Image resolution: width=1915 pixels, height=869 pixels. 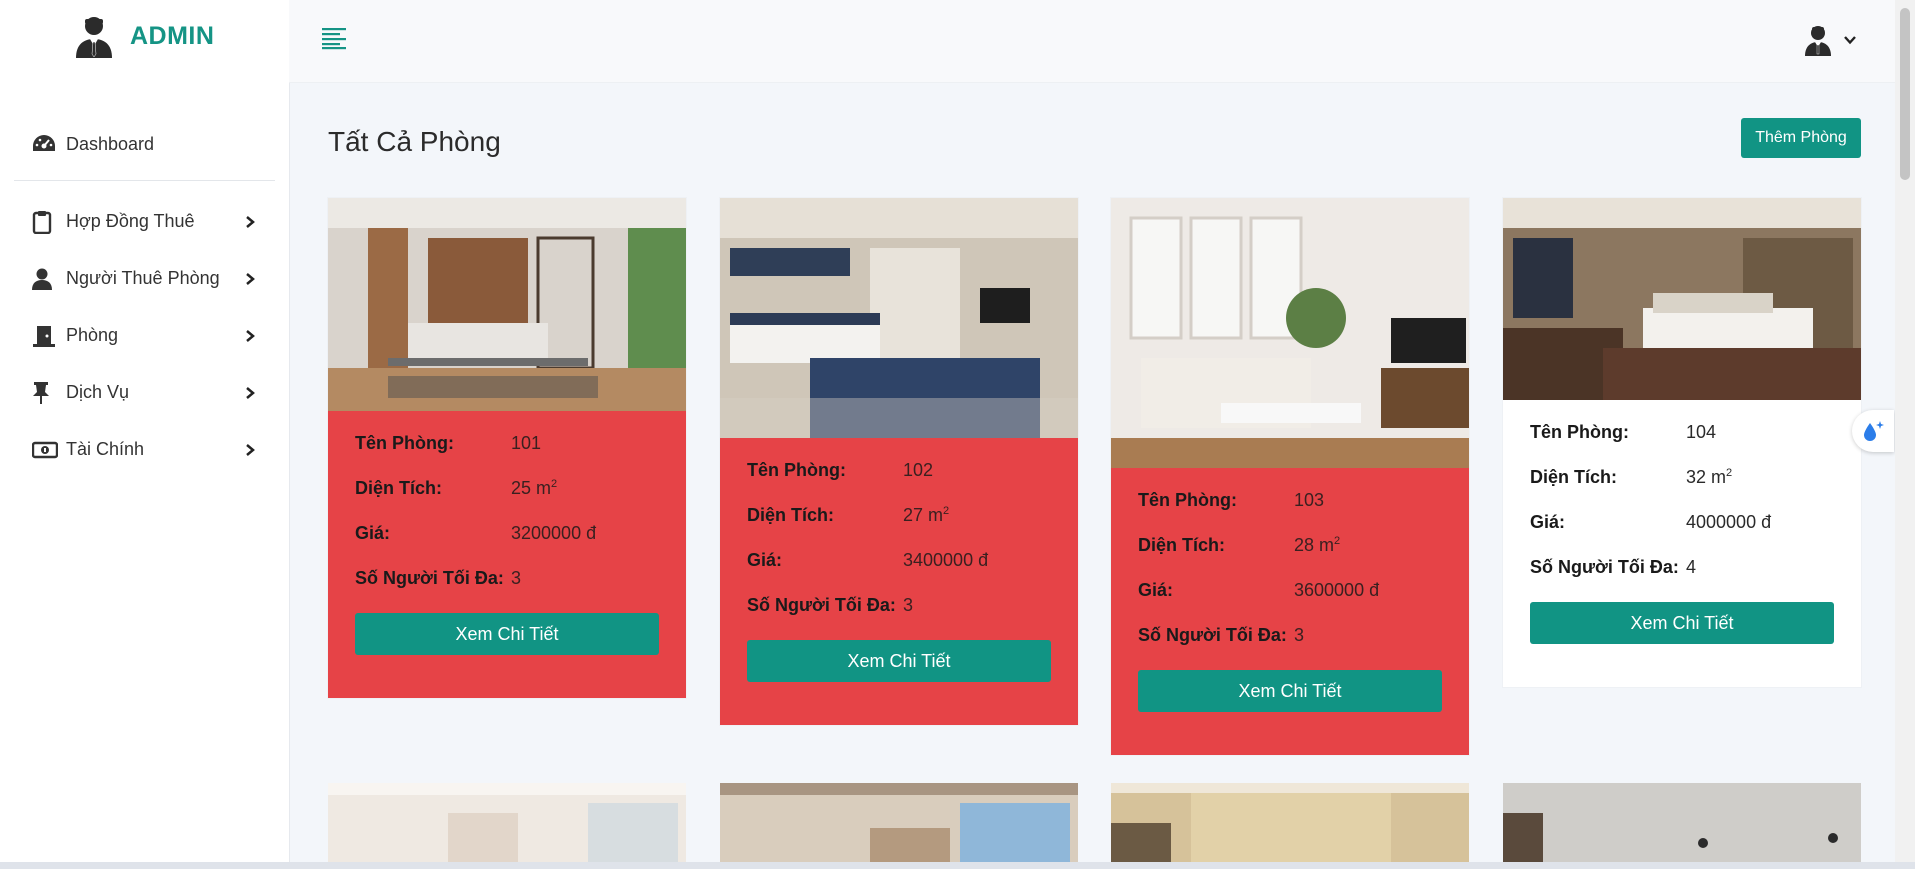 What do you see at coordinates (144, 392) in the screenshot?
I see `sidebar-item-services: Dịch Vụ` at bounding box center [144, 392].